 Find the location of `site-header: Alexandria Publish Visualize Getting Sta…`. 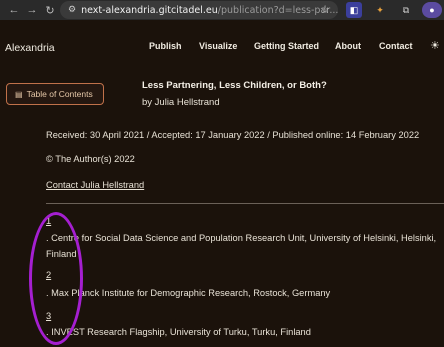

site-header: Alexandria Publish Visualize Getting Sta… is located at coordinates (222, 48).